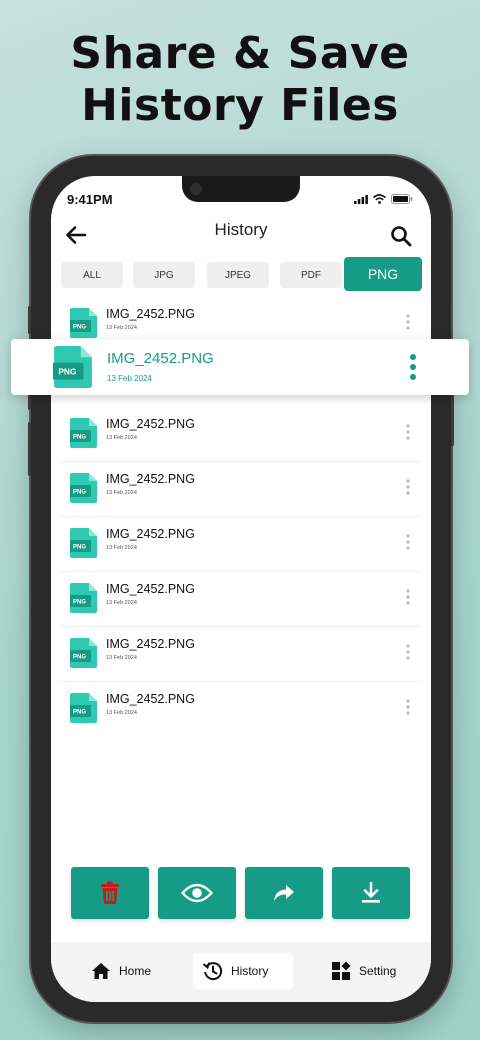  Describe the element at coordinates (213, 971) in the screenshot. I see `history-icon` at that location.